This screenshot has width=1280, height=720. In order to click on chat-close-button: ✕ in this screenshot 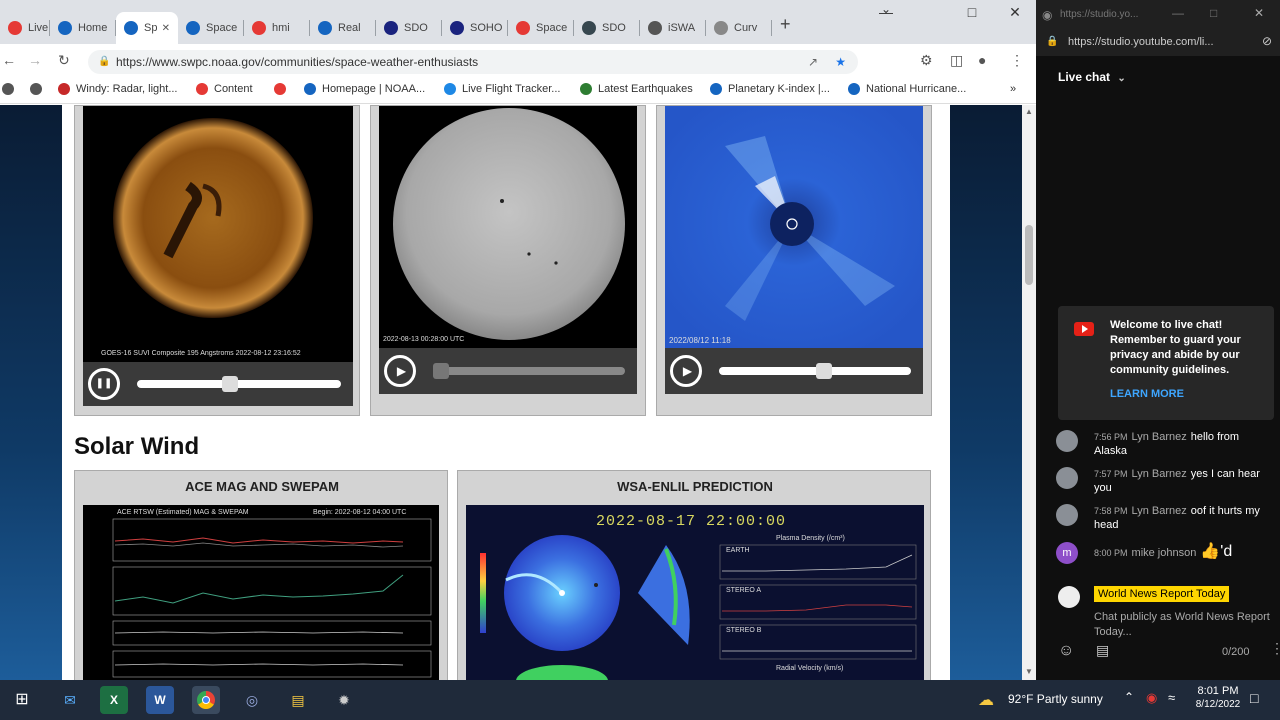, I will do `click(1259, 13)`.